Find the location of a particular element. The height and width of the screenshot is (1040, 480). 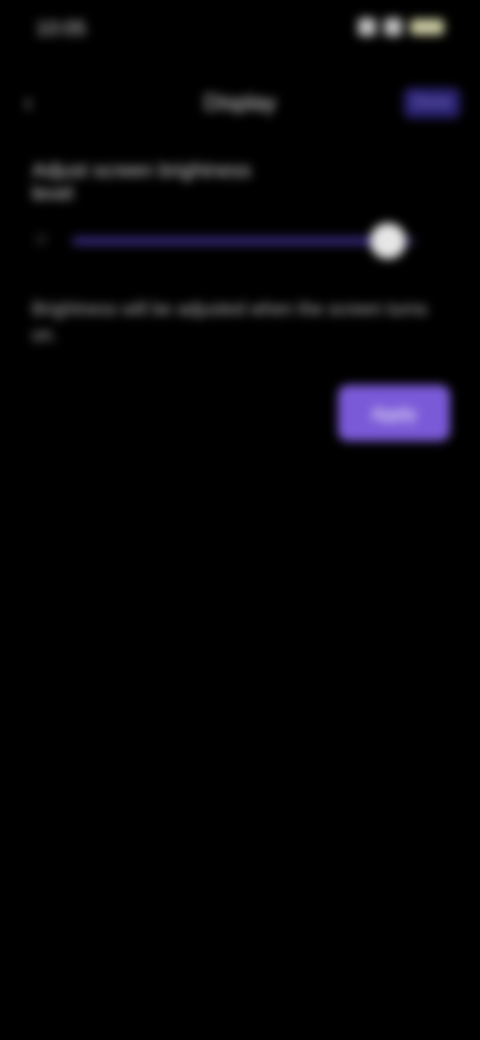

status-time: 10:05 is located at coordinates (61, 29).